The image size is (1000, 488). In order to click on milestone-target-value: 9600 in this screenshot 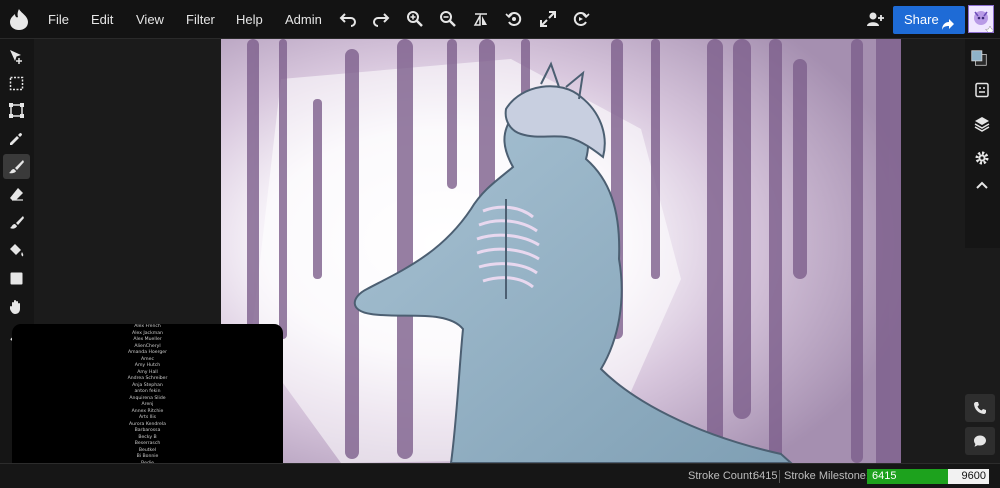, I will do `click(973, 476)`.